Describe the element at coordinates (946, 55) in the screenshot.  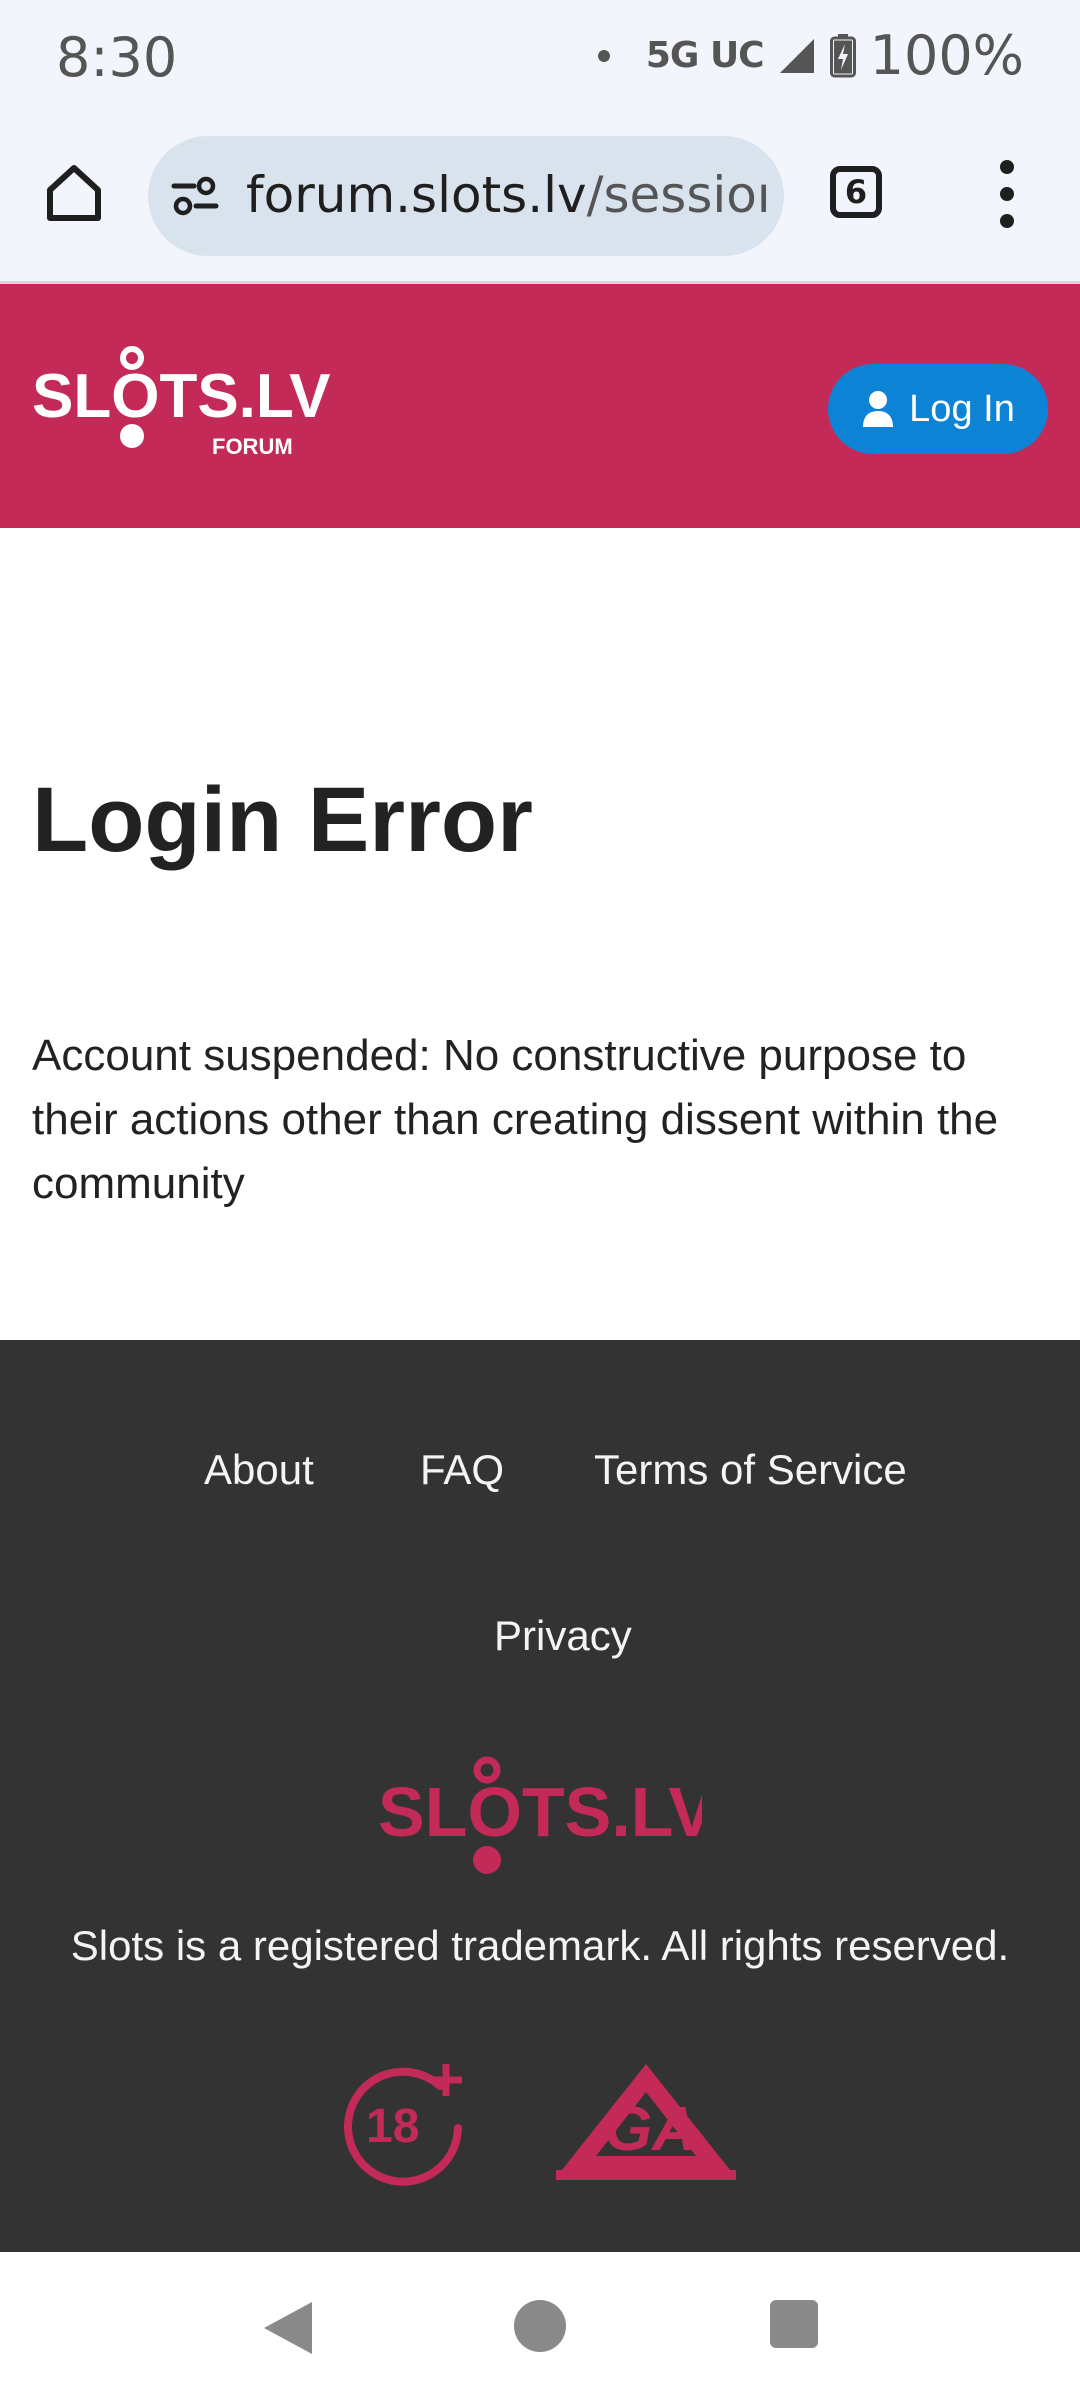
I see `battery-level: 100%` at that location.